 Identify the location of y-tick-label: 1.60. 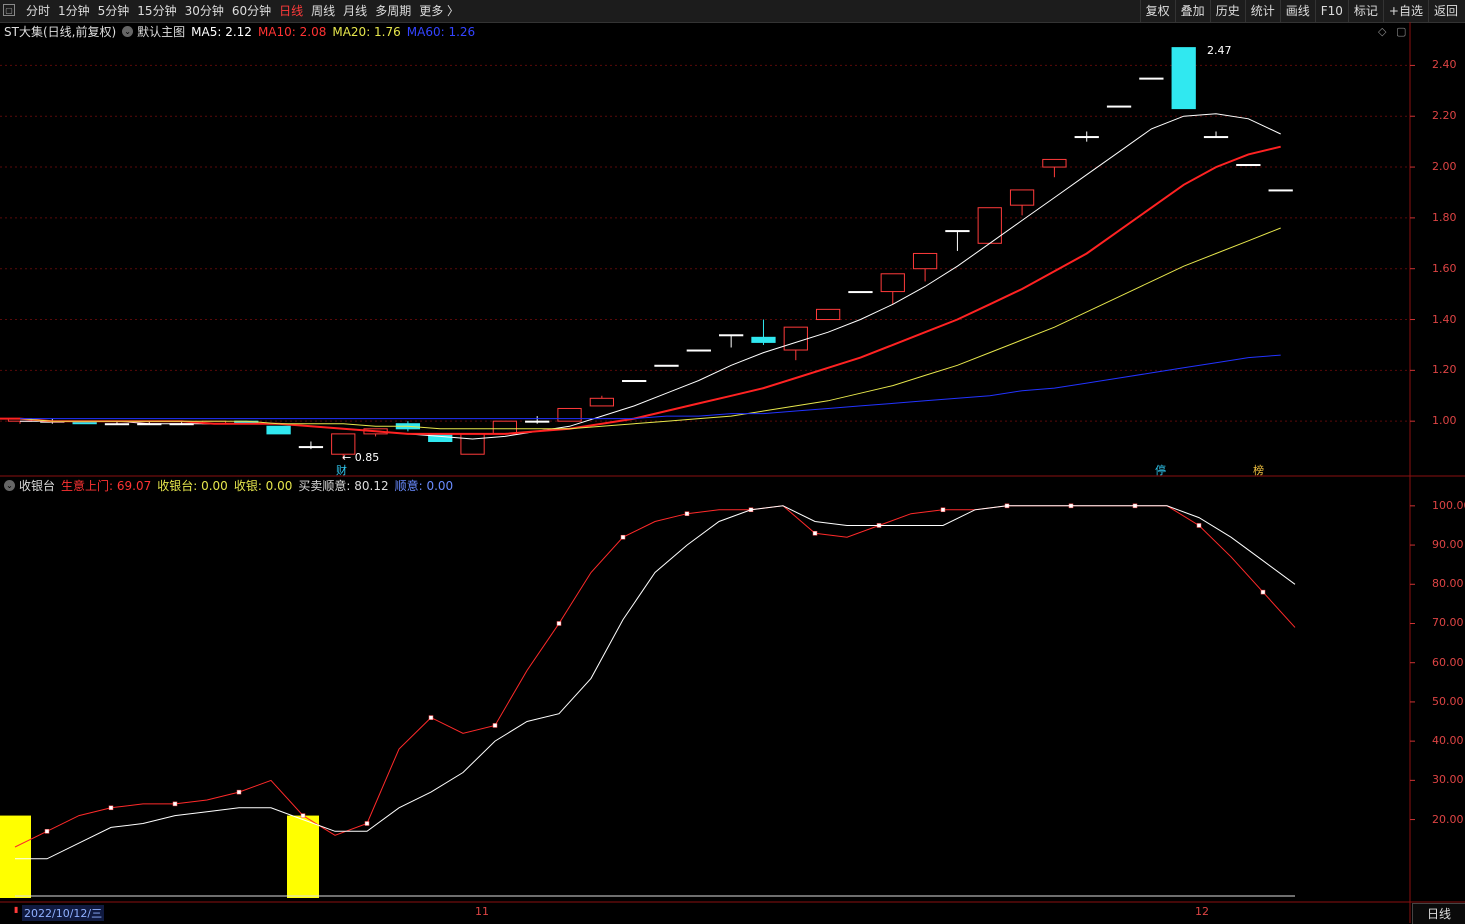
(1444, 268).